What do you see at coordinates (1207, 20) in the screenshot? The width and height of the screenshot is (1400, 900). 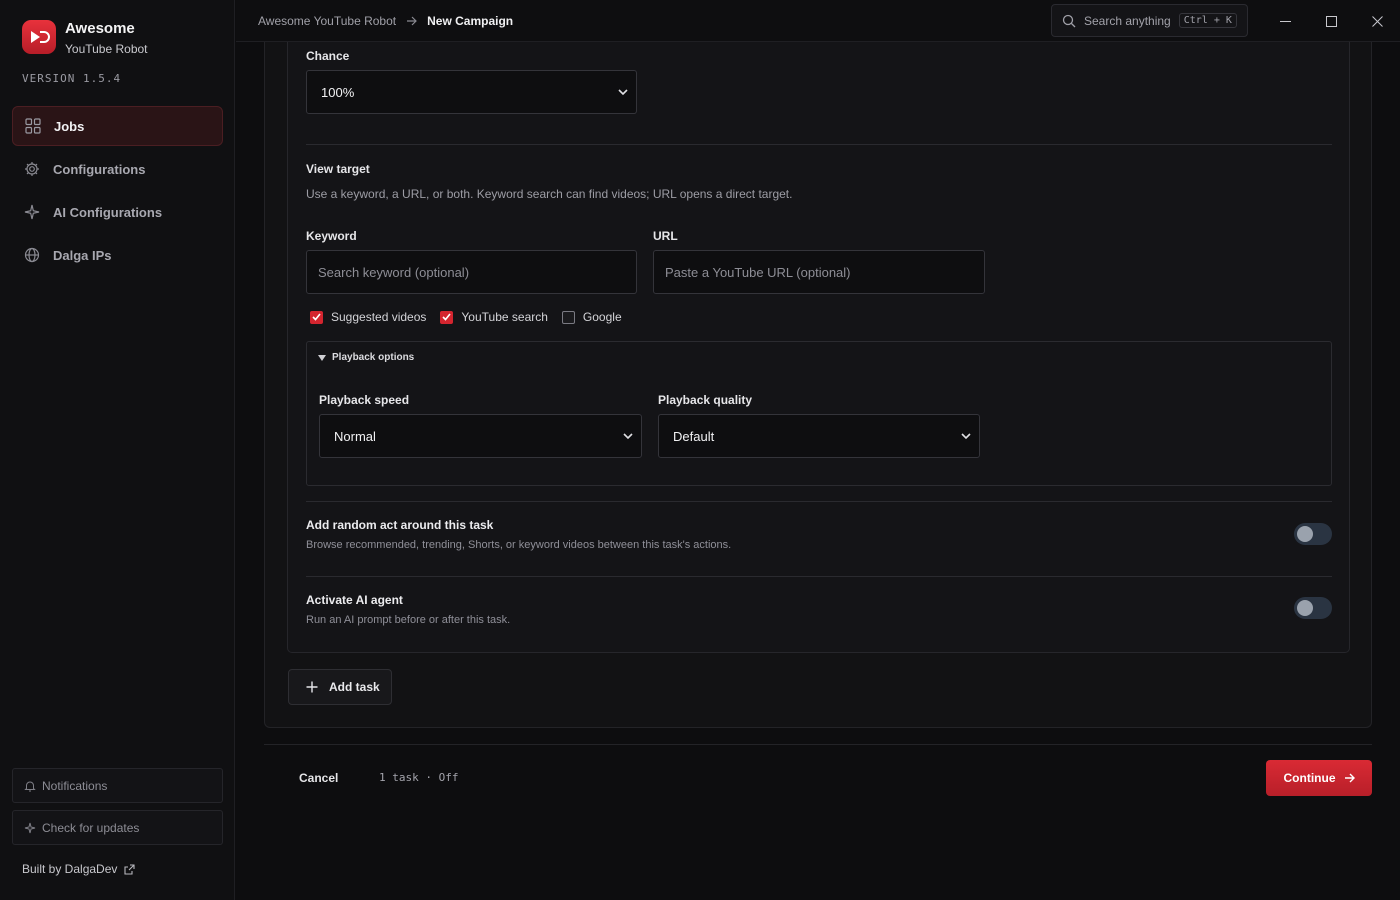 I see `search-shortcut: Ctrl + K` at bounding box center [1207, 20].